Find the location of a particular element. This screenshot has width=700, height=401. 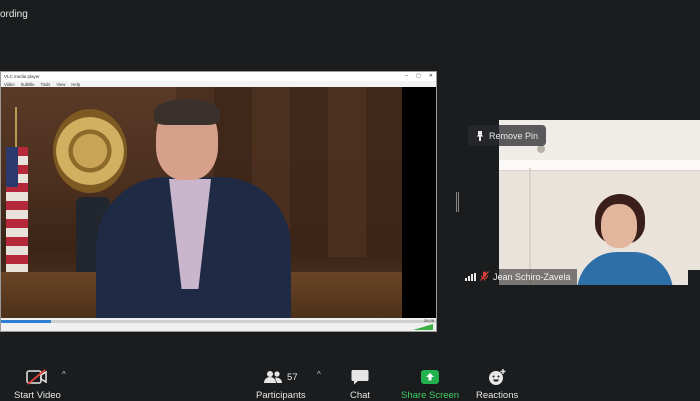

letterbox-bar is located at coordinates (419, 202).